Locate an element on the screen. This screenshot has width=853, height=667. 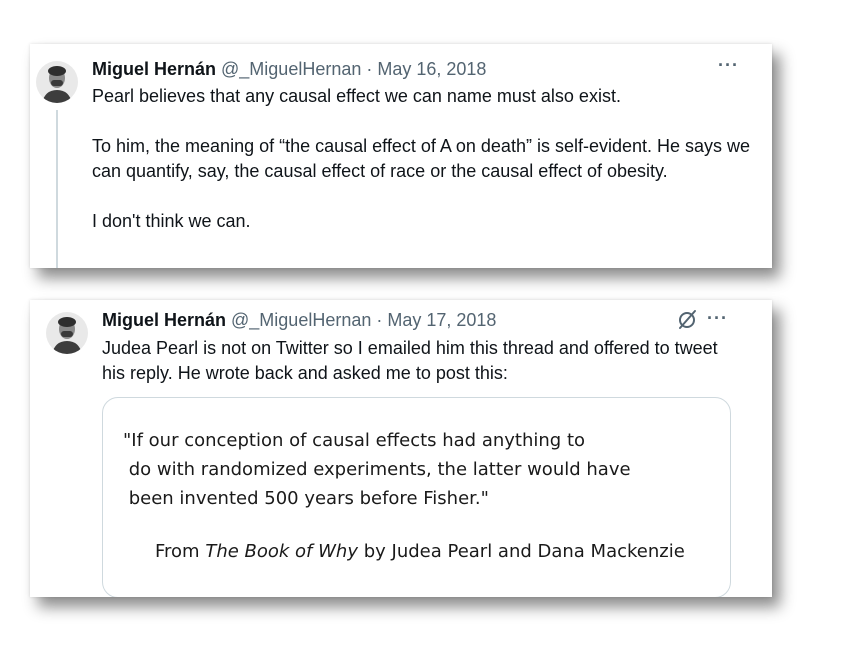
tweet-date: May 16, 2018 is located at coordinates (431, 69).